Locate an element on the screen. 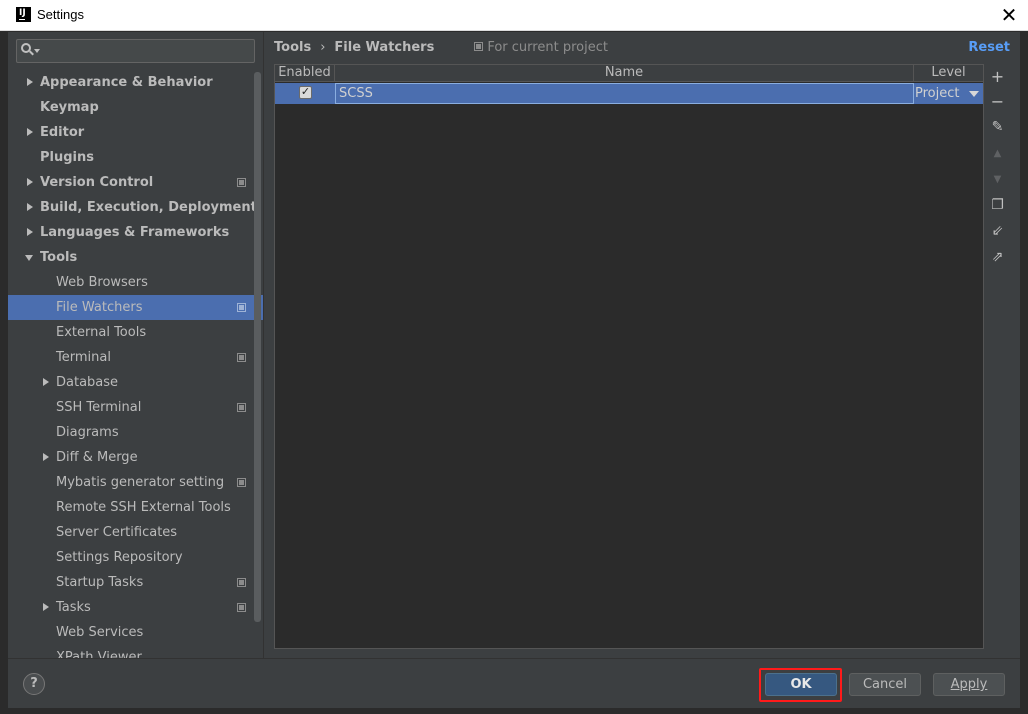  sidebar-item-startup-tasks: Startup Tasks is located at coordinates (135, 582).